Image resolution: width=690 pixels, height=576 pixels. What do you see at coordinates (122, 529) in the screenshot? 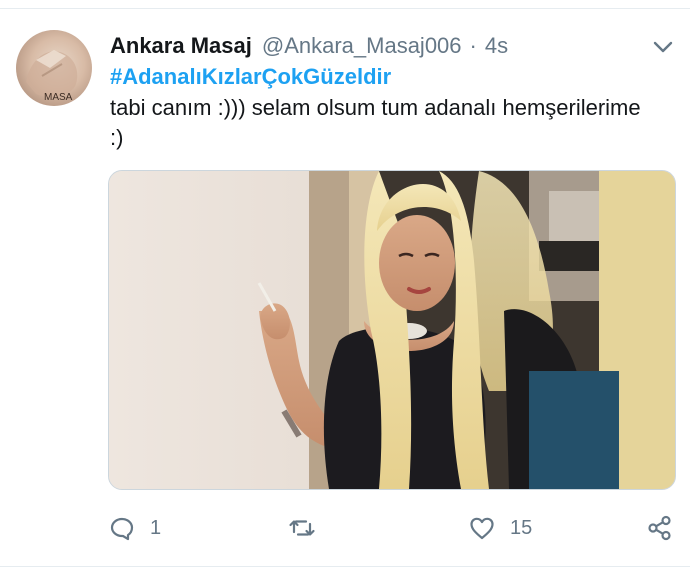
I see `reply-icon` at bounding box center [122, 529].